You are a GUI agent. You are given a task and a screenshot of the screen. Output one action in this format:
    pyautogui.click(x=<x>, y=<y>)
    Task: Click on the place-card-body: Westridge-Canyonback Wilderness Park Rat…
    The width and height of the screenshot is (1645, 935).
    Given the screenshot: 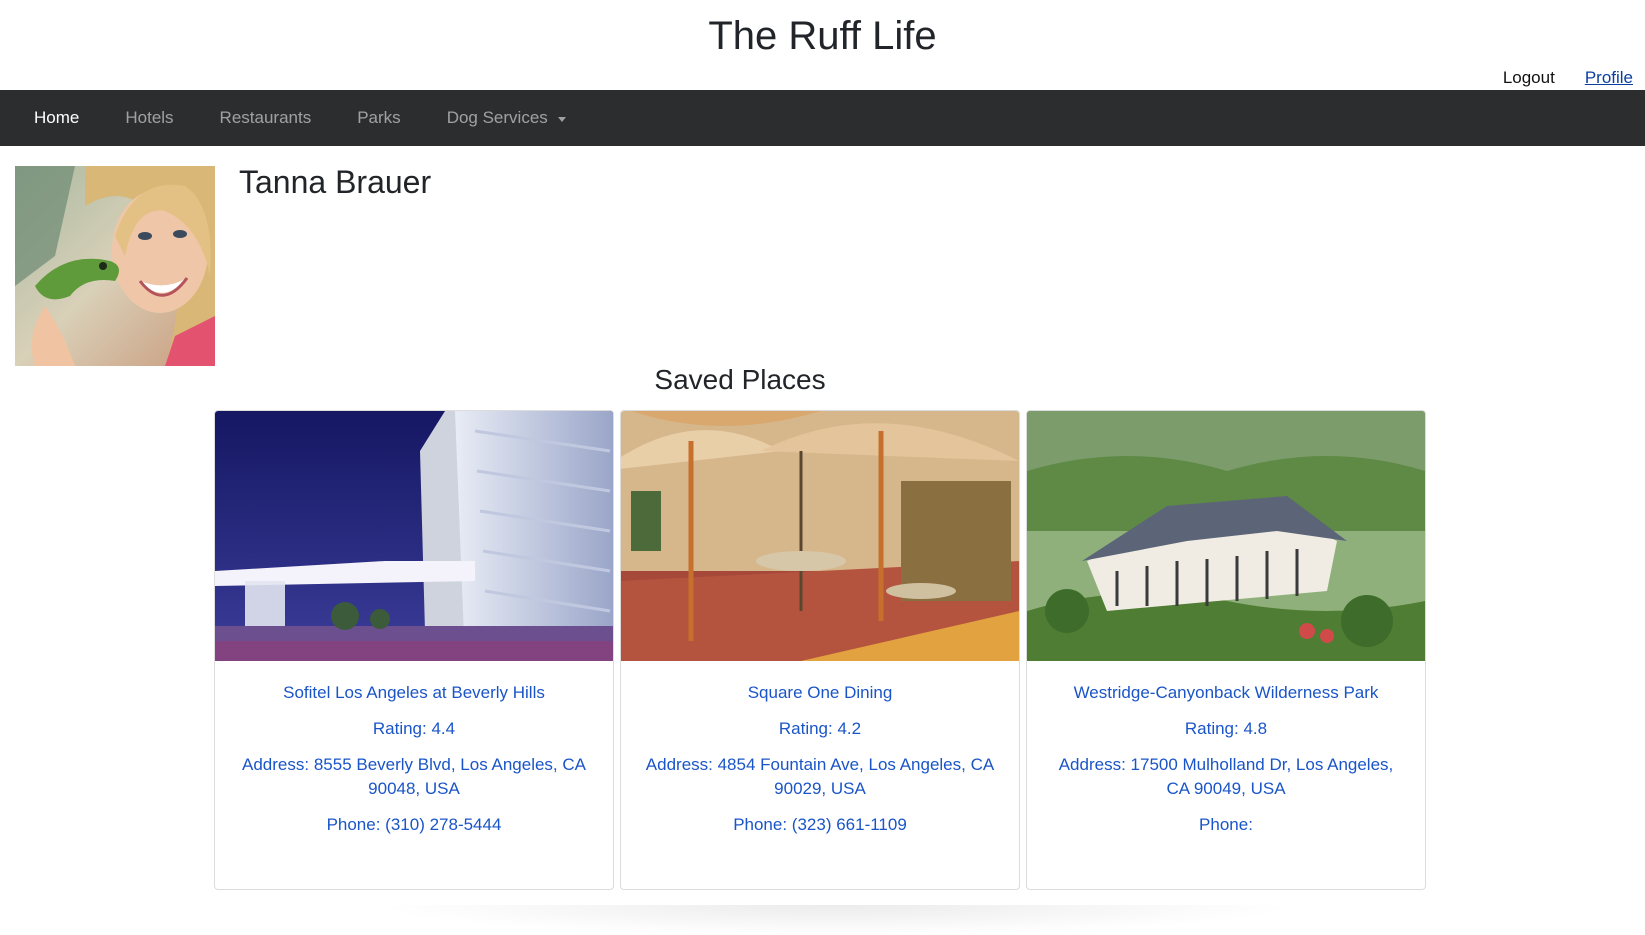 What is the action you would take?
    pyautogui.click(x=1226, y=755)
    